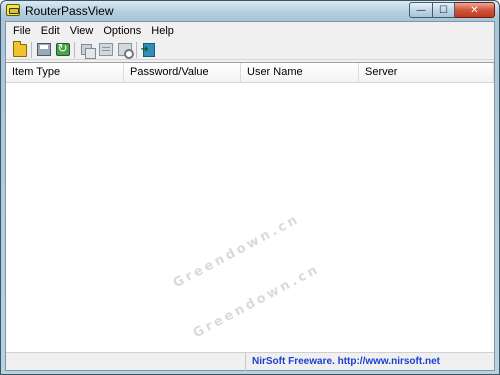  I want to click on find-button, so click(124, 50).